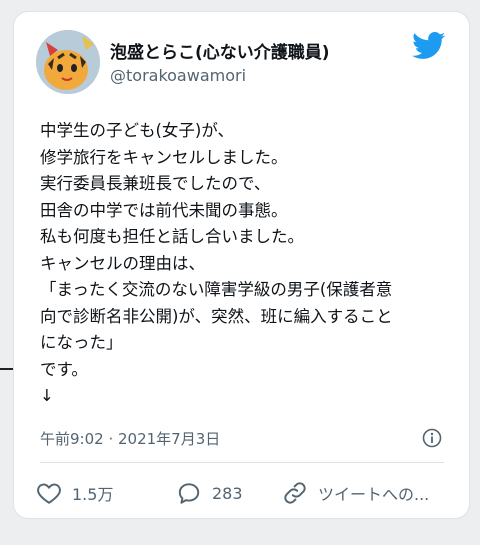 This screenshot has width=480, height=545. Describe the element at coordinates (220, 50) in the screenshot. I see `display-name: 泡盛とらこ(心ない介護職員)` at that location.